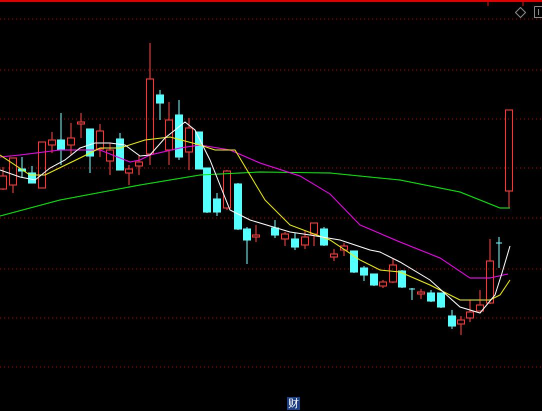 Image resolution: width=542 pixels, height=411 pixels. What do you see at coordinates (520, 12) in the screenshot?
I see `diamond-icon` at bounding box center [520, 12].